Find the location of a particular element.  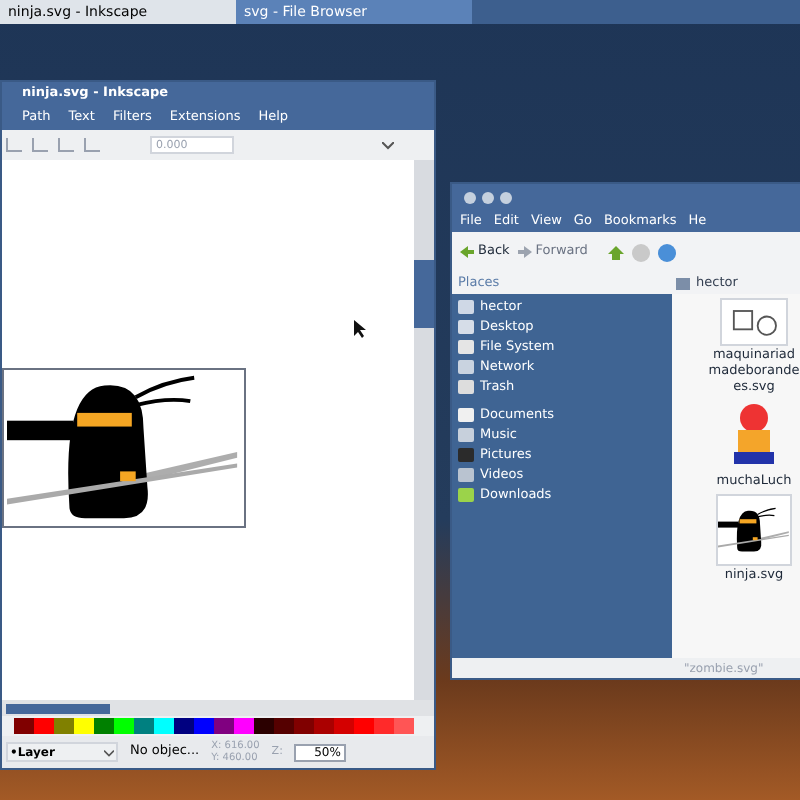

left-arrow-icon is located at coordinates (467, 252).